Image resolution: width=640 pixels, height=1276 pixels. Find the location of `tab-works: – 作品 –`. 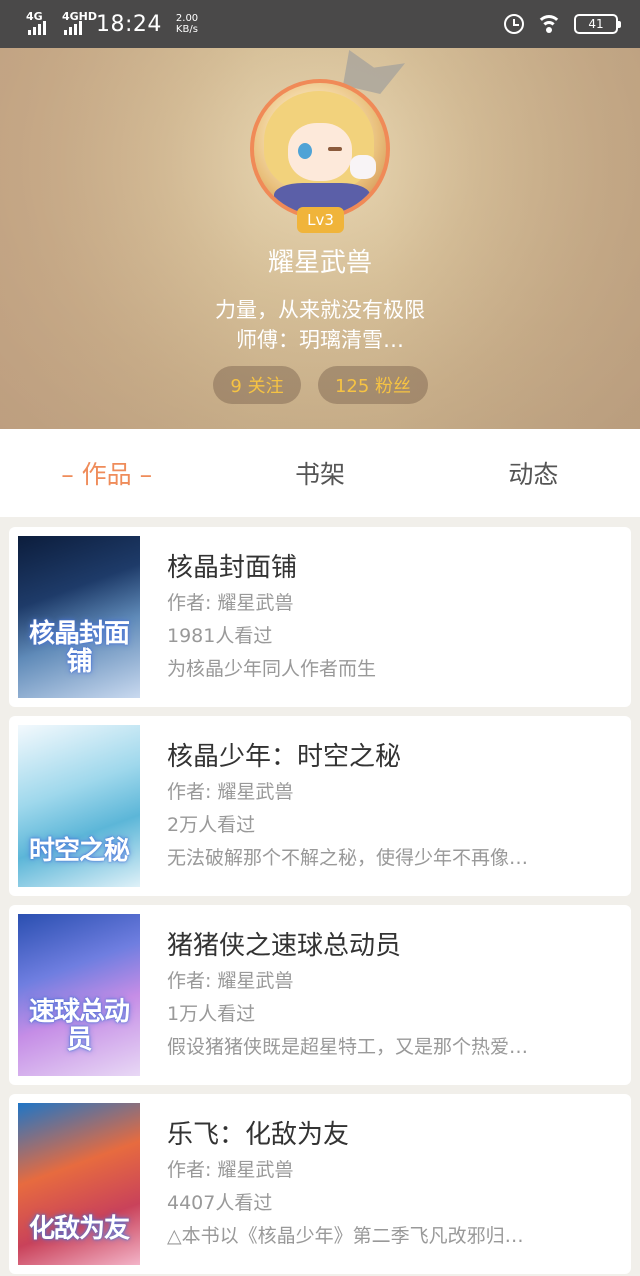

tab-works: – 作品 – is located at coordinates (106, 473).